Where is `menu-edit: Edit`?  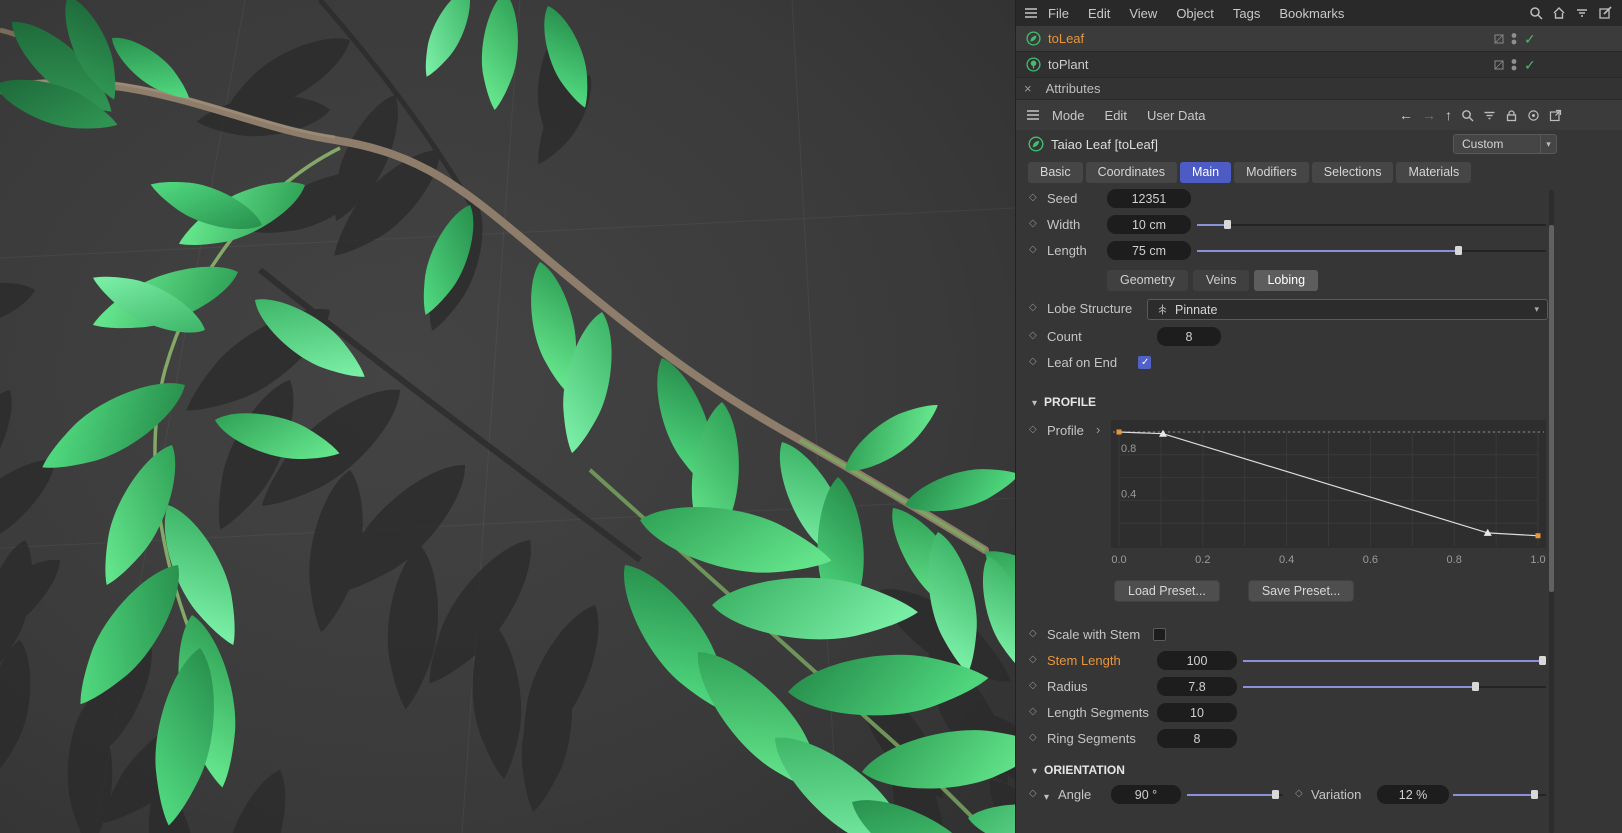
menu-edit: Edit is located at coordinates (1099, 13).